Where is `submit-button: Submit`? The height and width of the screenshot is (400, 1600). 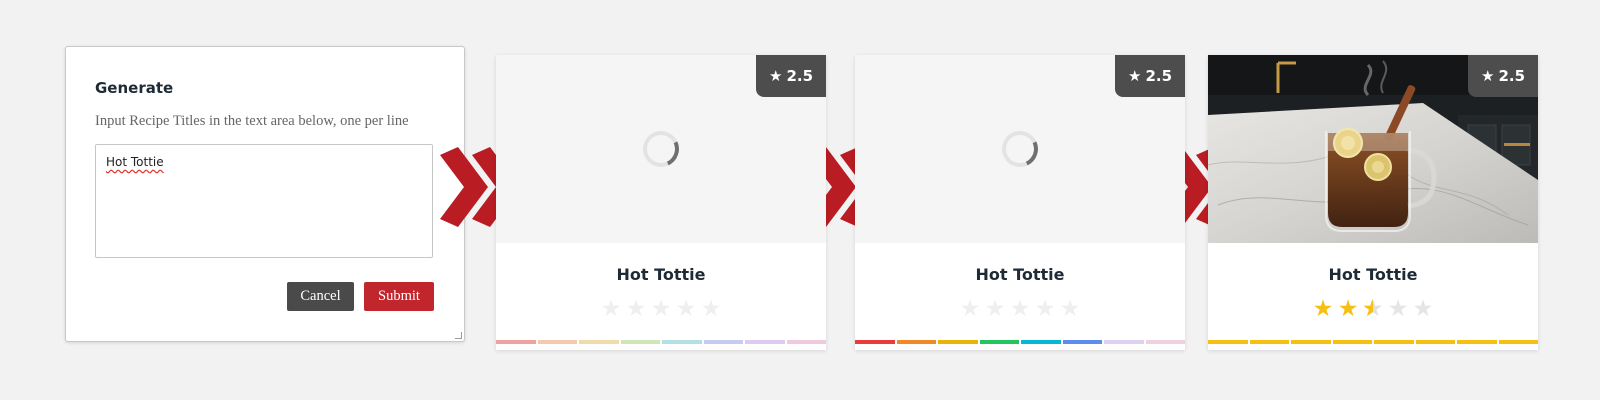
submit-button: Submit is located at coordinates (399, 296).